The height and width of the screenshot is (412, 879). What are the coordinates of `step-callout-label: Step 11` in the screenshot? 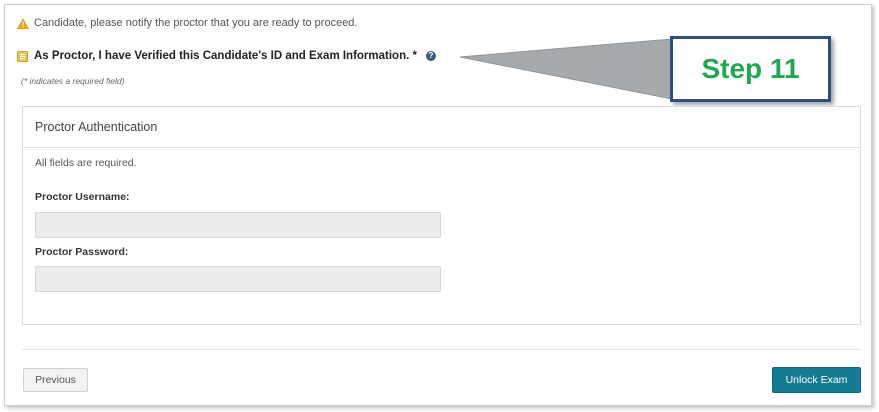 It's located at (750, 68).